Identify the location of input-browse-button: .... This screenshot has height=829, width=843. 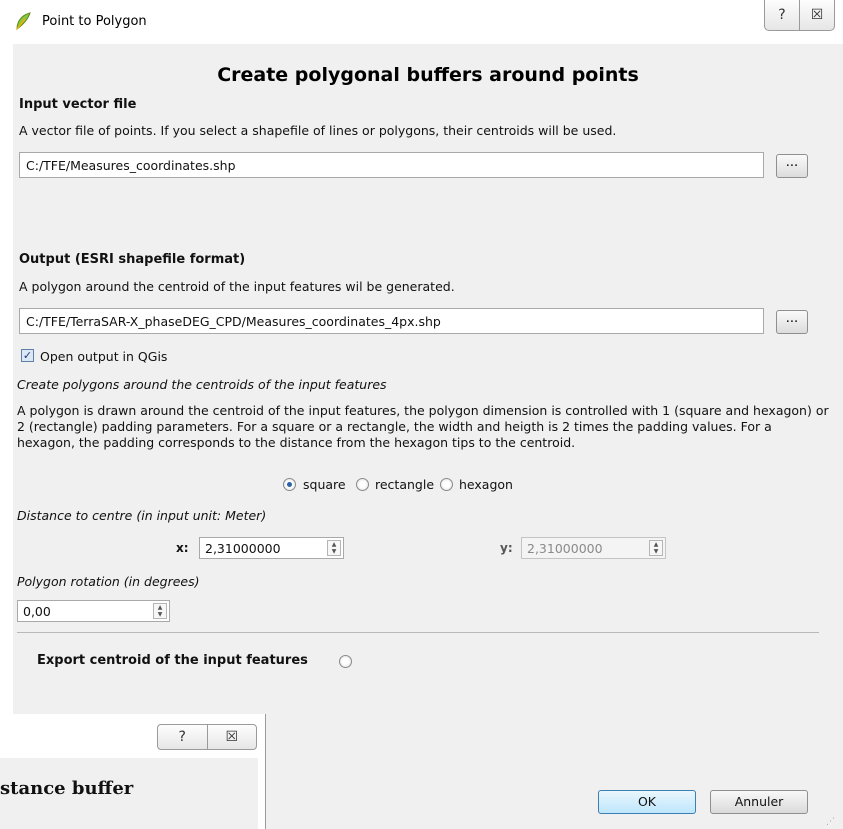
(792, 166).